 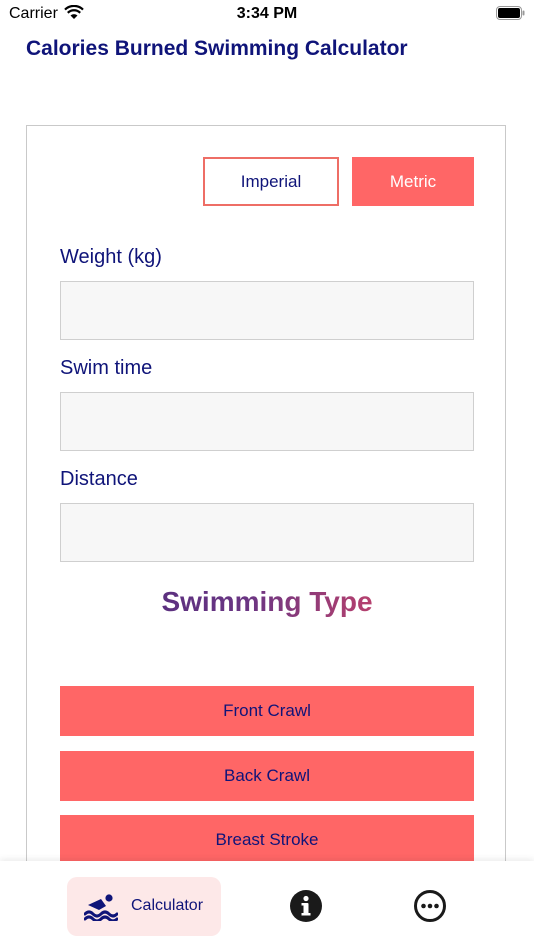 What do you see at coordinates (267, 532) in the screenshot?
I see `distance-input` at bounding box center [267, 532].